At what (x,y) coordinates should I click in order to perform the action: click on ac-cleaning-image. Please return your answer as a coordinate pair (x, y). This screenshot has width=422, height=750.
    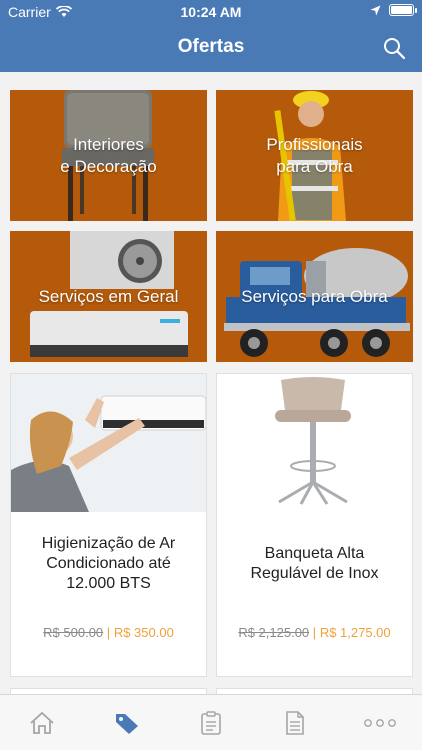
    Looking at the image, I should click on (108, 443).